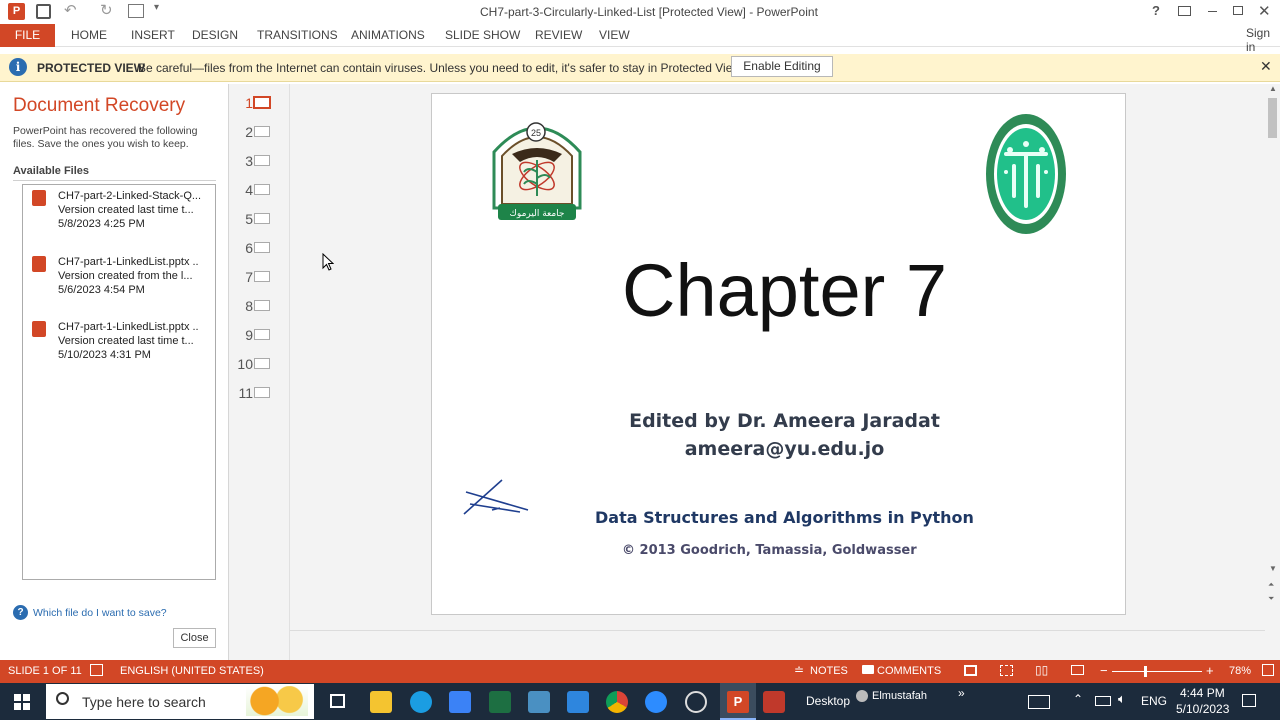  What do you see at coordinates (1041, 670) in the screenshot?
I see `reading-view-icon: ▯▯` at bounding box center [1041, 670].